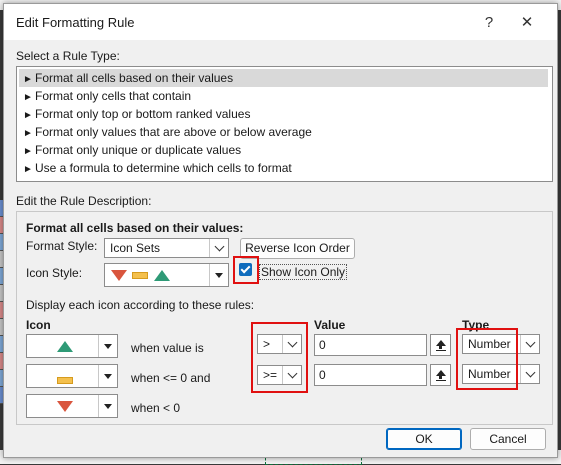  I want to click on value-column-header: Value, so click(330, 325).